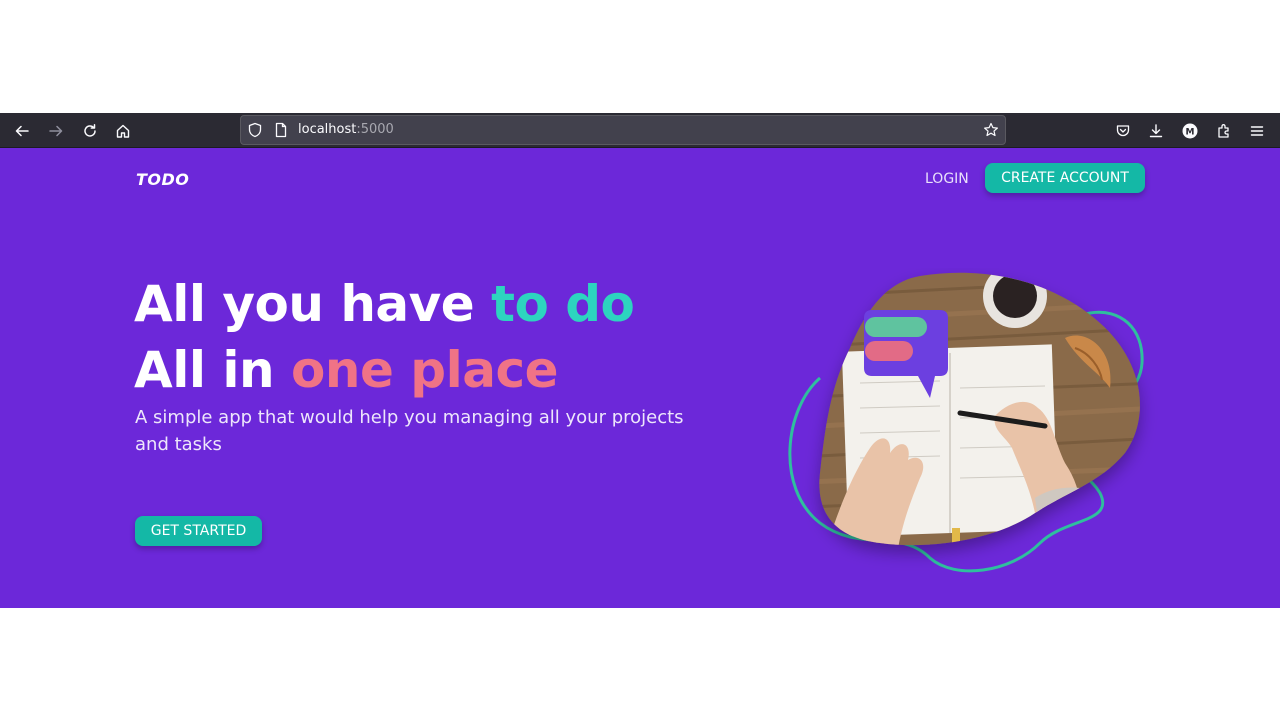 The width and height of the screenshot is (1280, 720). Describe the element at coordinates (375, 129) in the screenshot. I see `url-port: :5000` at that location.